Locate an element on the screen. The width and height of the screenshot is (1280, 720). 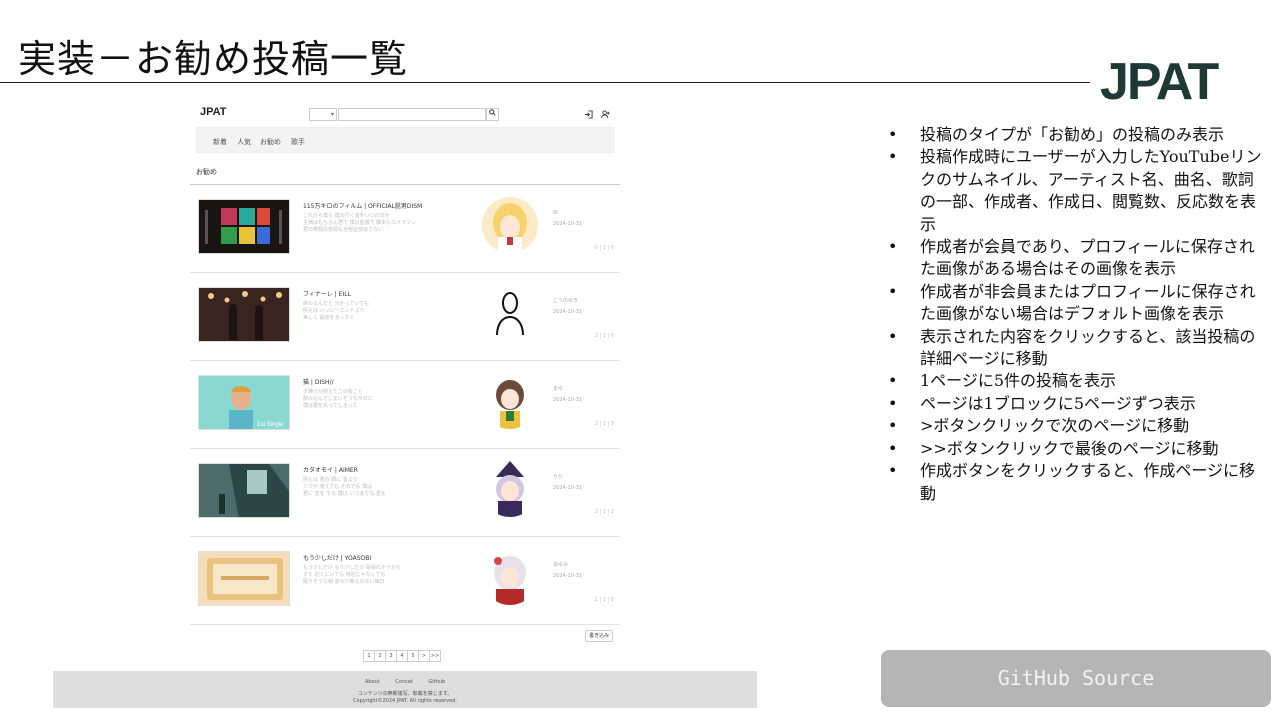
footer-link-concat: Concat is located at coordinates (404, 682).